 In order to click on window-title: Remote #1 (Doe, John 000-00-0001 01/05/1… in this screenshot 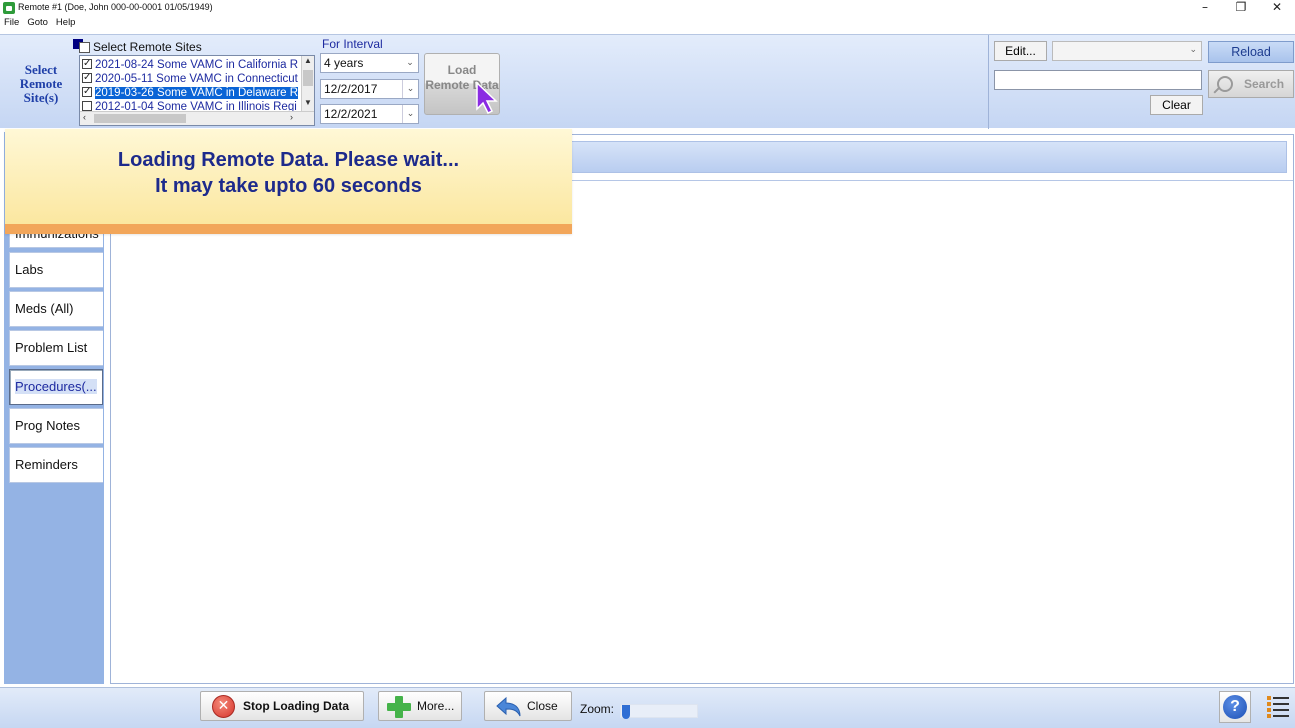, I will do `click(115, 7)`.